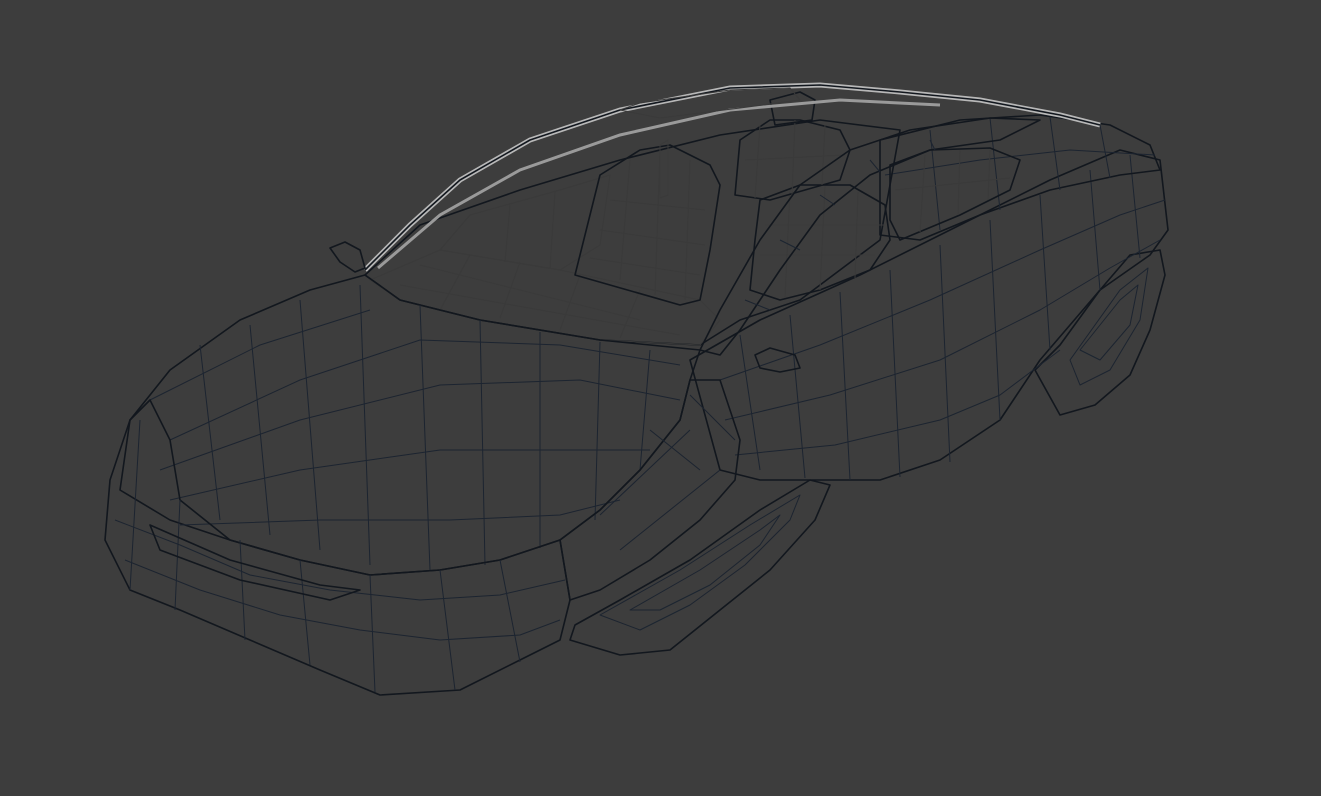  What do you see at coordinates (1100, 332) in the screenshot?
I see `rear-hover-pod` at bounding box center [1100, 332].